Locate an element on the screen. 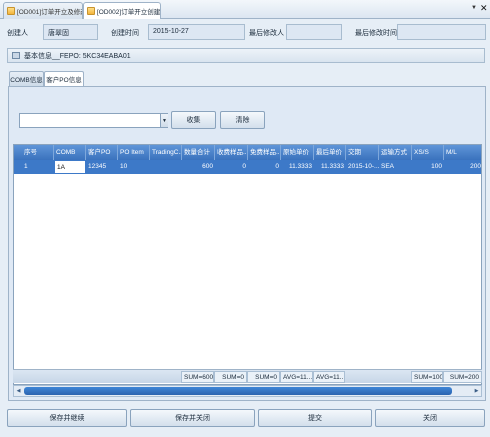 Image resolution: width=490 pixels, height=437 pixels. col-header: 原始单价 is located at coordinates (297, 152).